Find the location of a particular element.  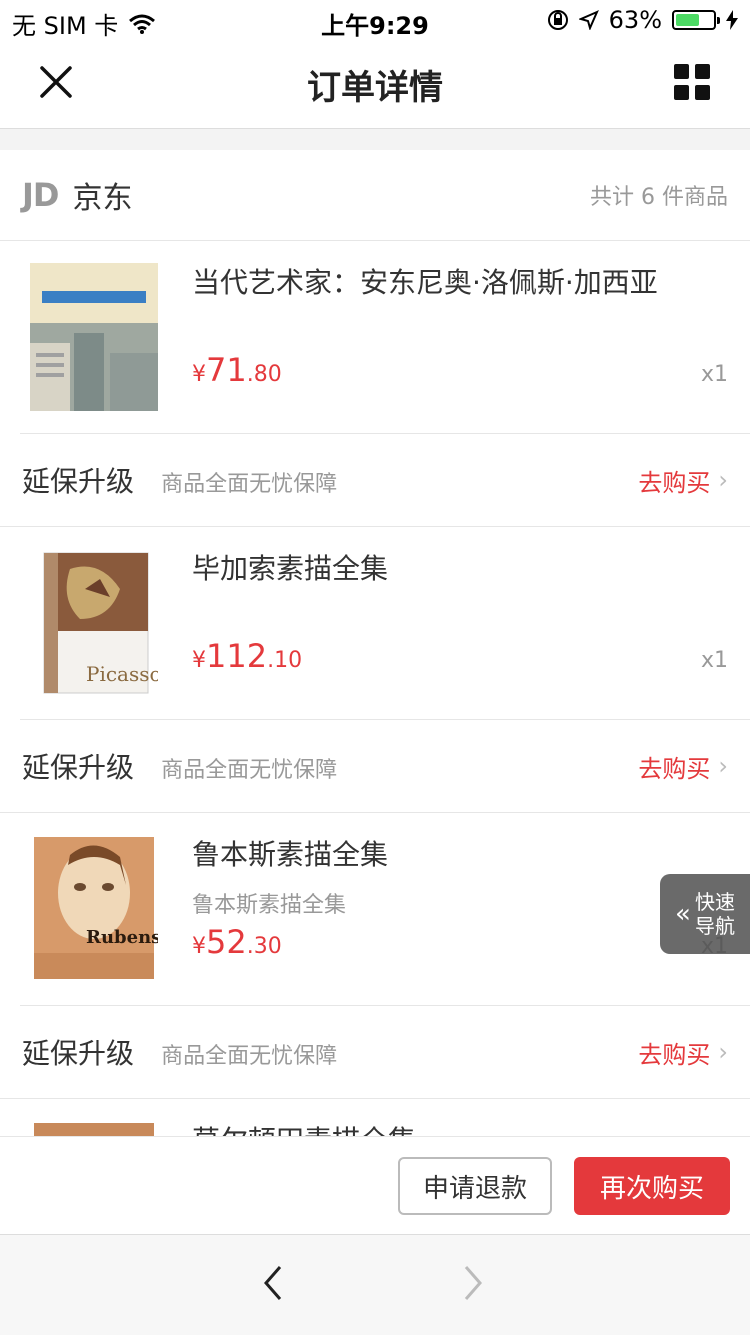

price-decimal: .30 is located at coordinates (264, 946).